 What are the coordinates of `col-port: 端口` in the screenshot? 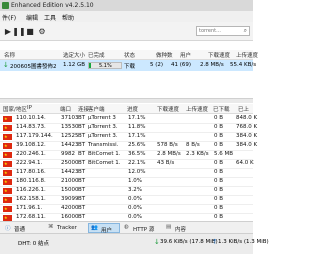 It's located at (65, 109).